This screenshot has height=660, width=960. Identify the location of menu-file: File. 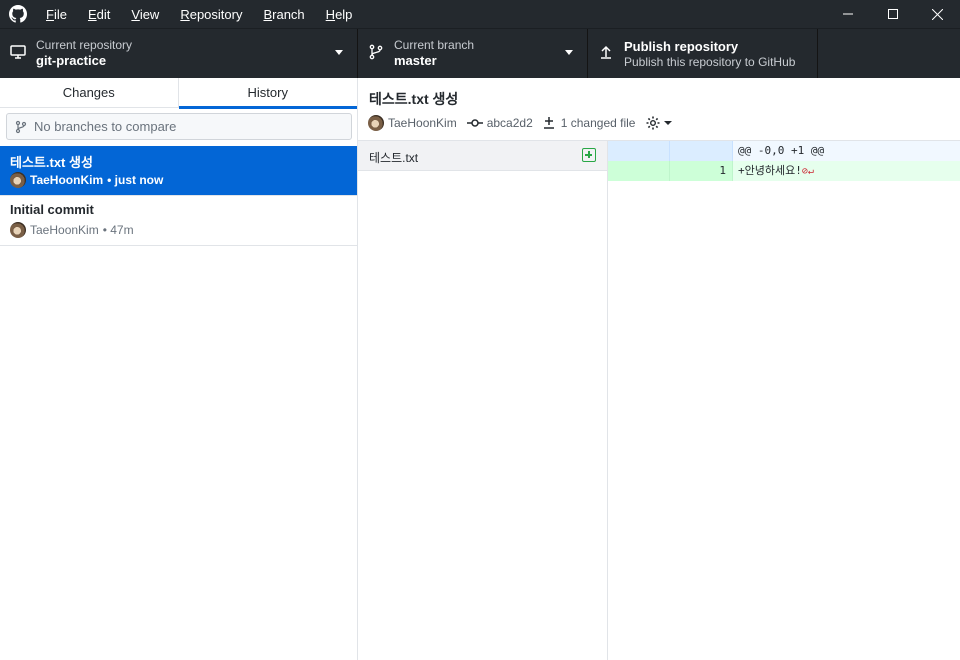
(56, 14).